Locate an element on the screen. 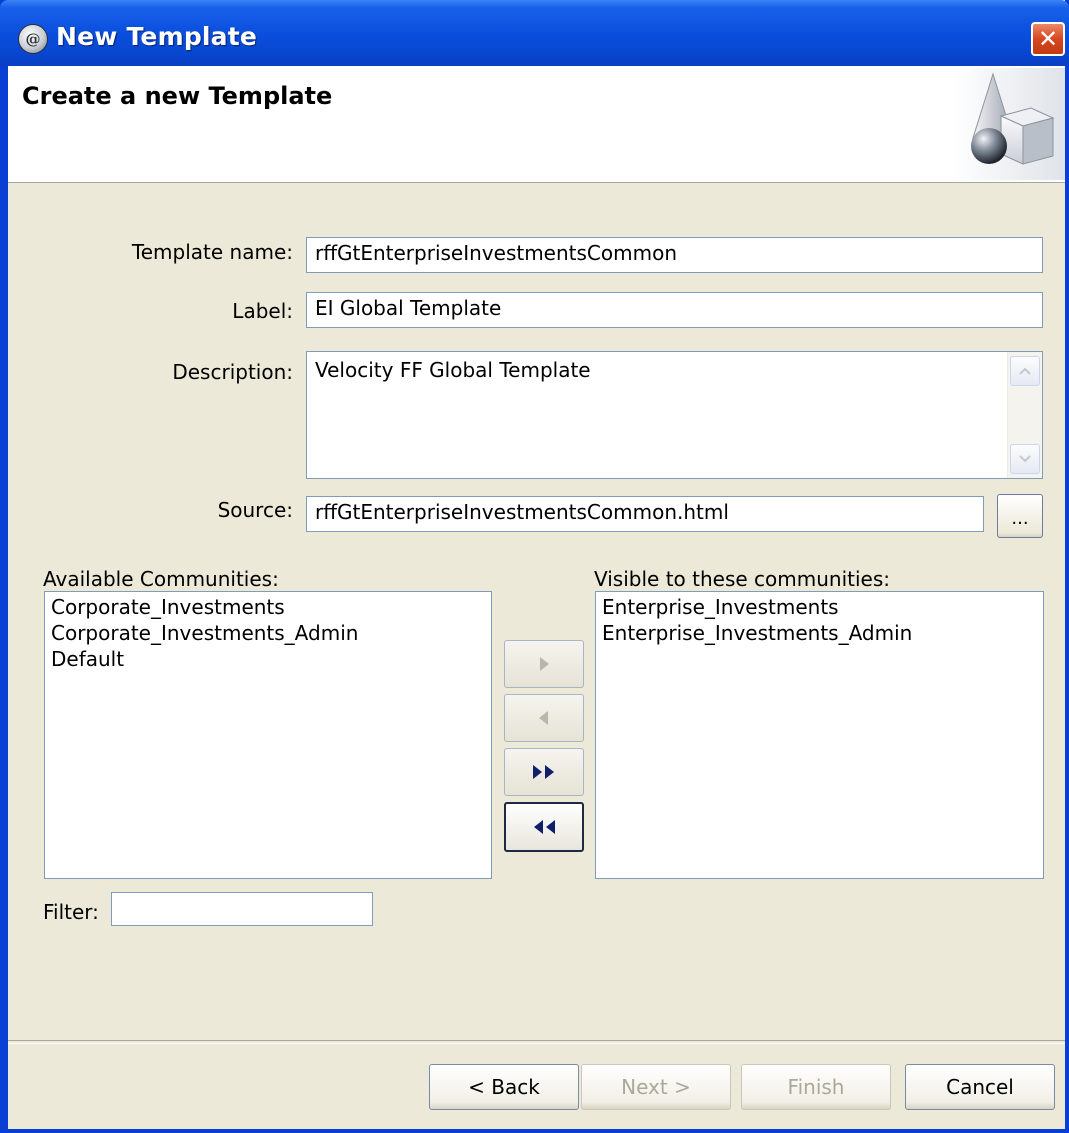 Image resolution: width=1069 pixels, height=1133 pixels. back-button: < Back is located at coordinates (504, 1087).